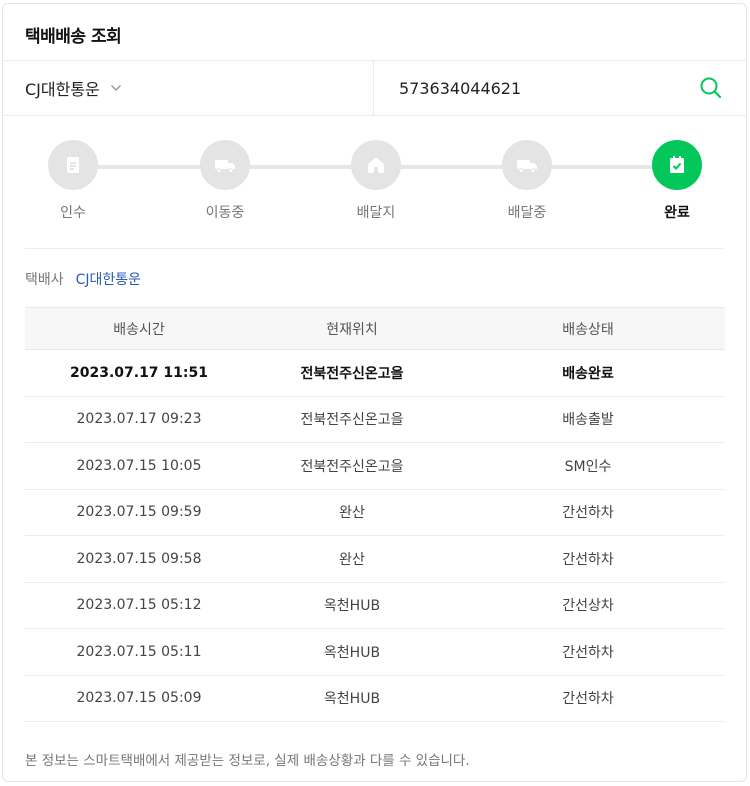 The height and width of the screenshot is (786, 750). I want to click on column-header-status: 배송상태, so click(588, 329).